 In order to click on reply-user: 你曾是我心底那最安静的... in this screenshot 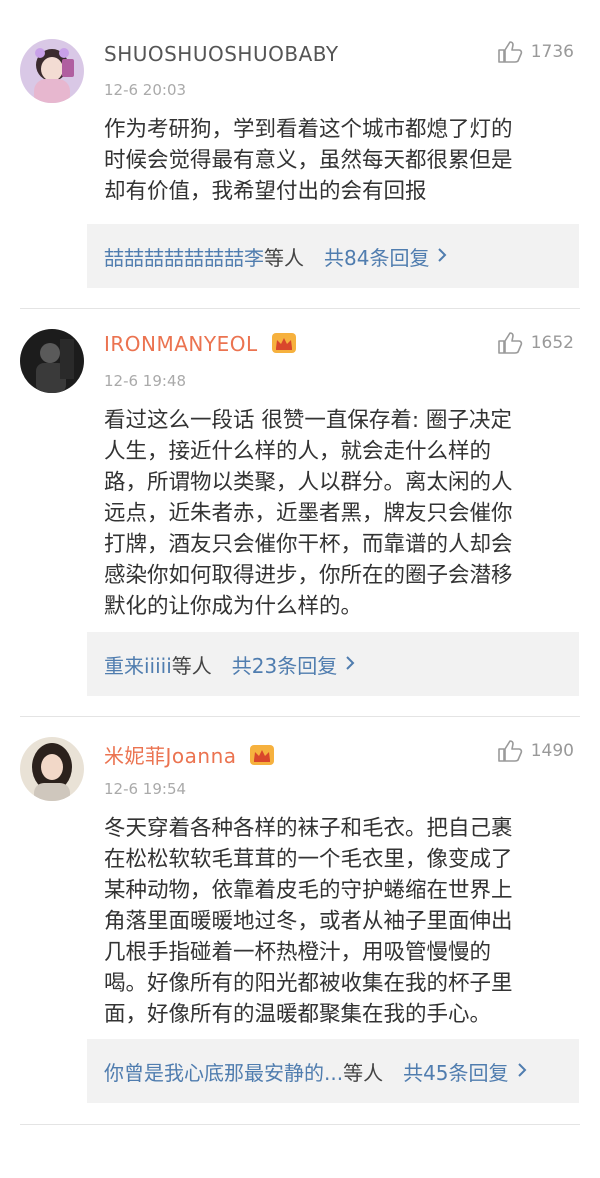, I will do `click(223, 1071)`.